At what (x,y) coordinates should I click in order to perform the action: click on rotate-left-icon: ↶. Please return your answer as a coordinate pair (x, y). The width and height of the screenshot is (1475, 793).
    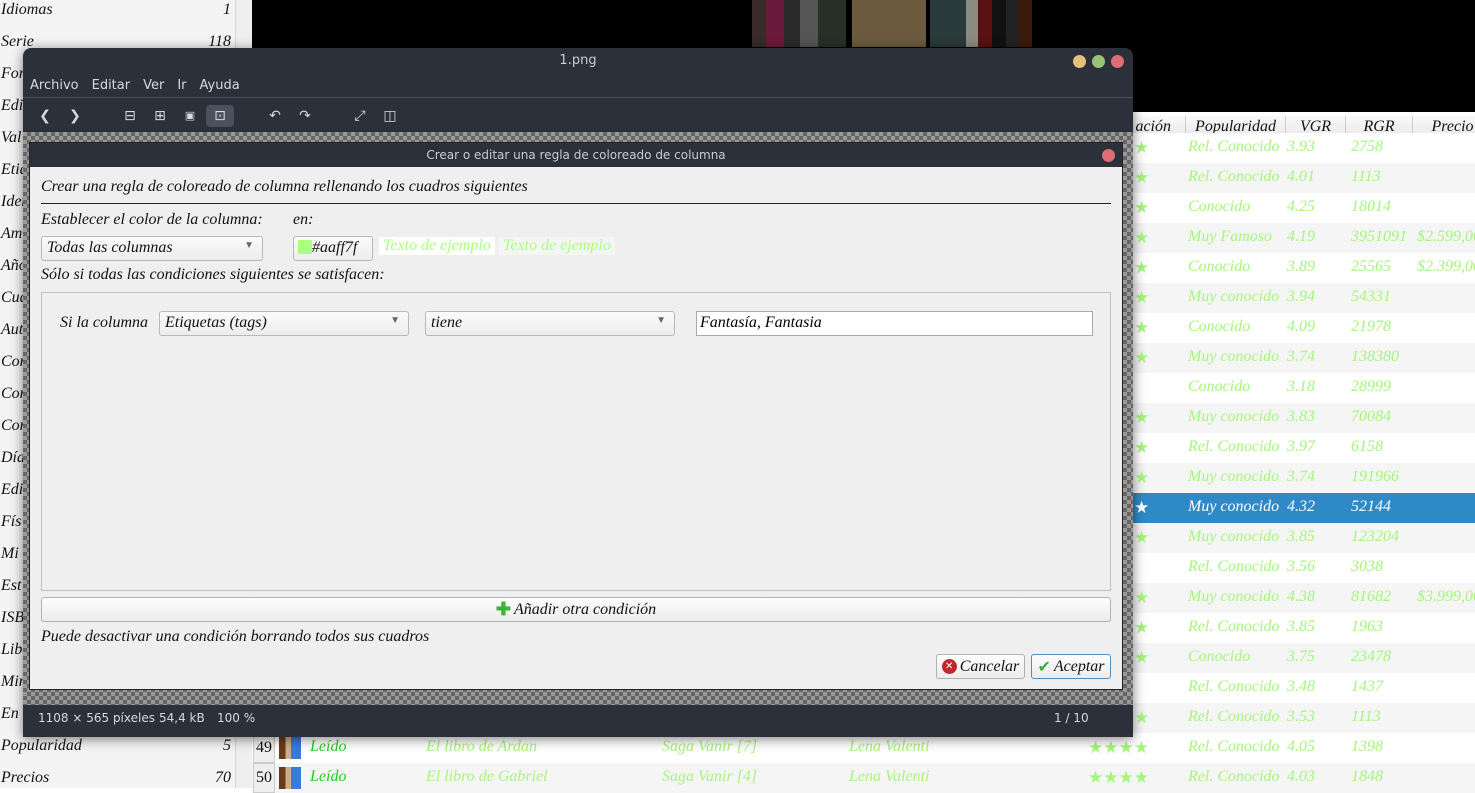
    Looking at the image, I should click on (275, 116).